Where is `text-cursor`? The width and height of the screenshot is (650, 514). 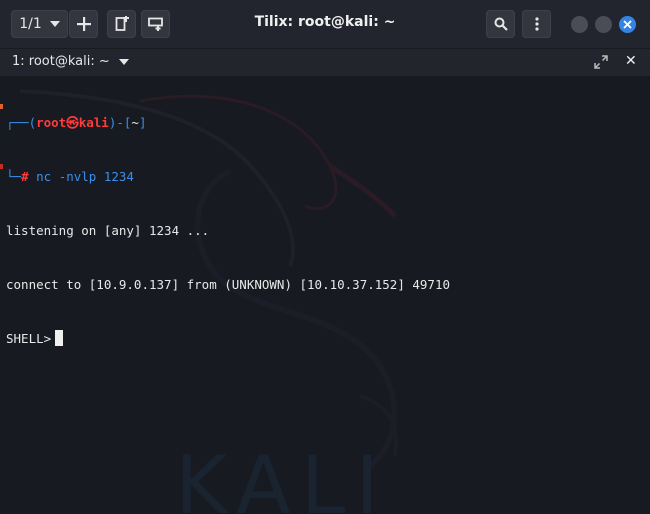 text-cursor is located at coordinates (59, 338).